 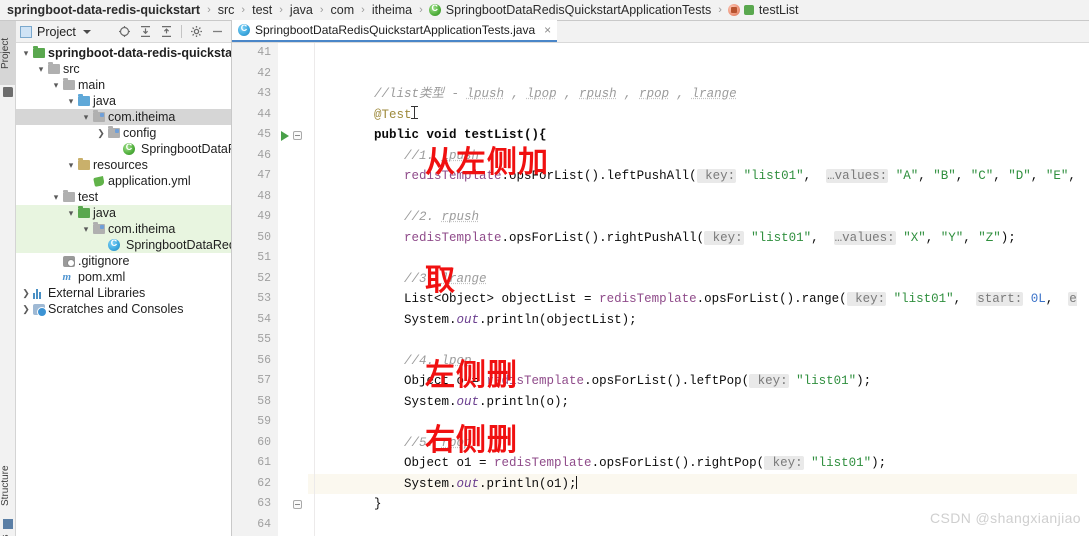 I want to click on locate-icon, so click(x=124, y=31).